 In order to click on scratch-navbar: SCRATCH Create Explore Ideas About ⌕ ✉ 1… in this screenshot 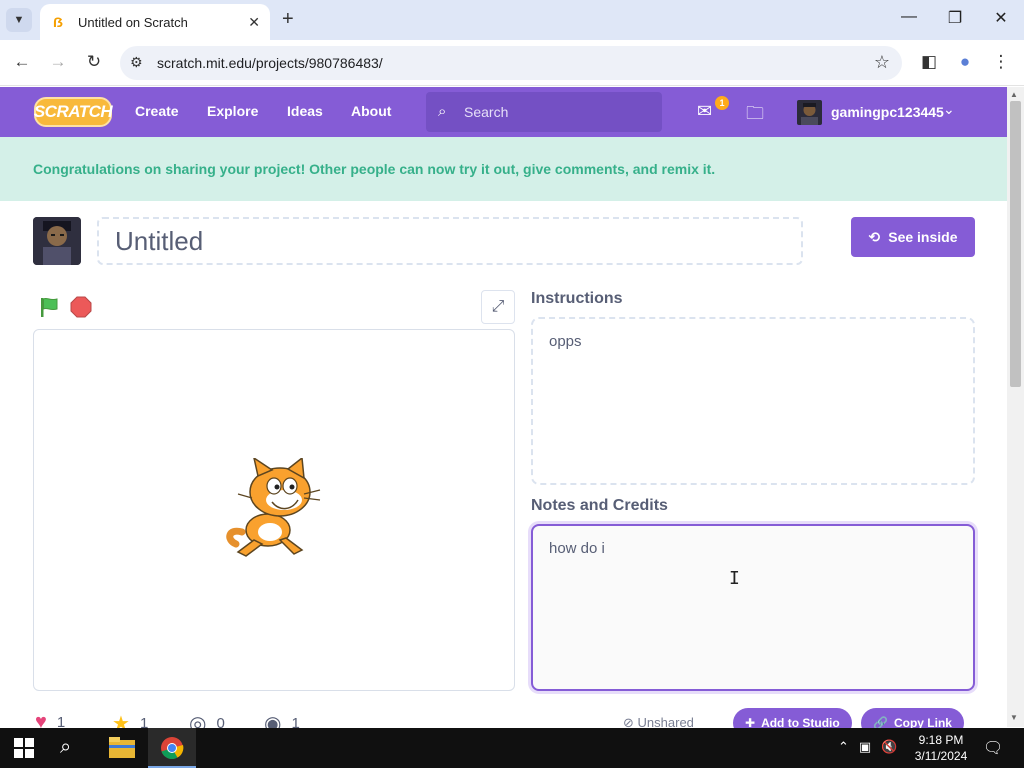, I will do `click(503, 112)`.